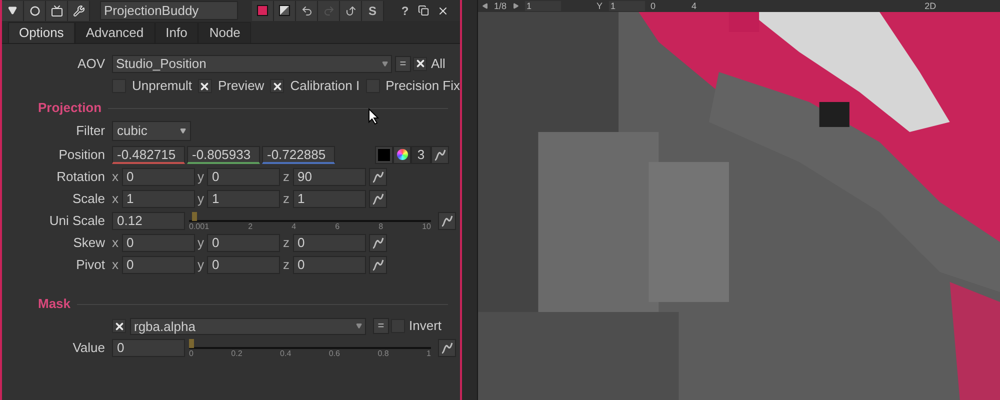  What do you see at coordinates (599, 6) in the screenshot?
I see `gamma-label: Y` at bounding box center [599, 6].